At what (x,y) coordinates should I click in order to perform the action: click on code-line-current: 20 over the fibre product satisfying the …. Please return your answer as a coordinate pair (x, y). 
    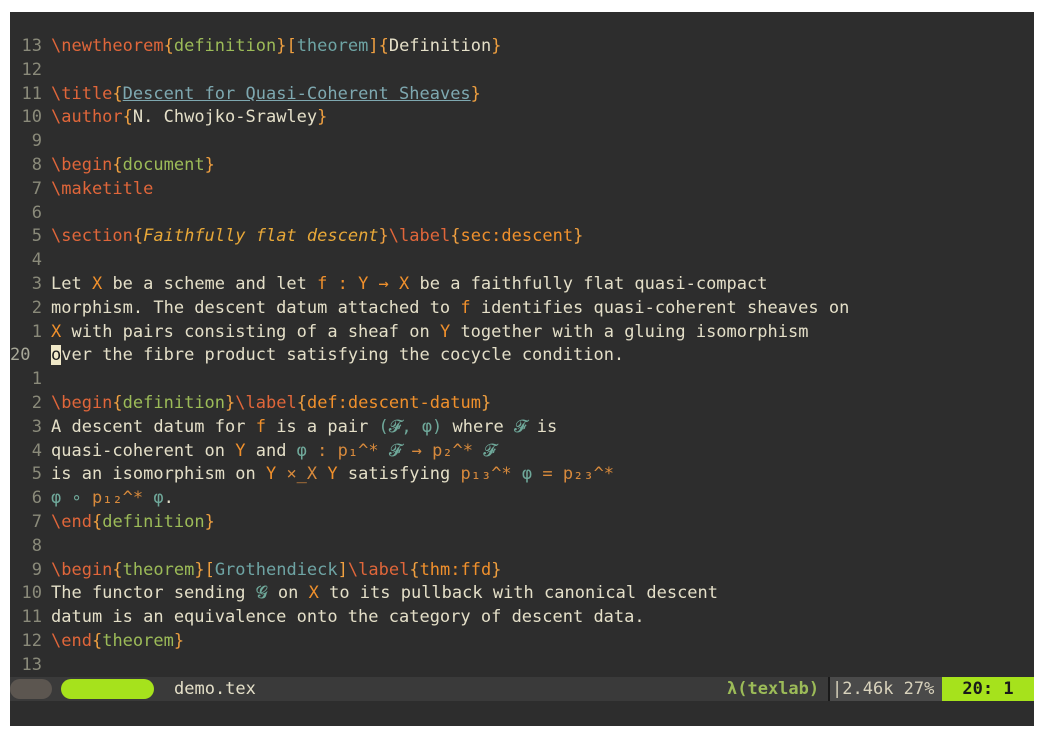
    Looking at the image, I should click on (522, 356).